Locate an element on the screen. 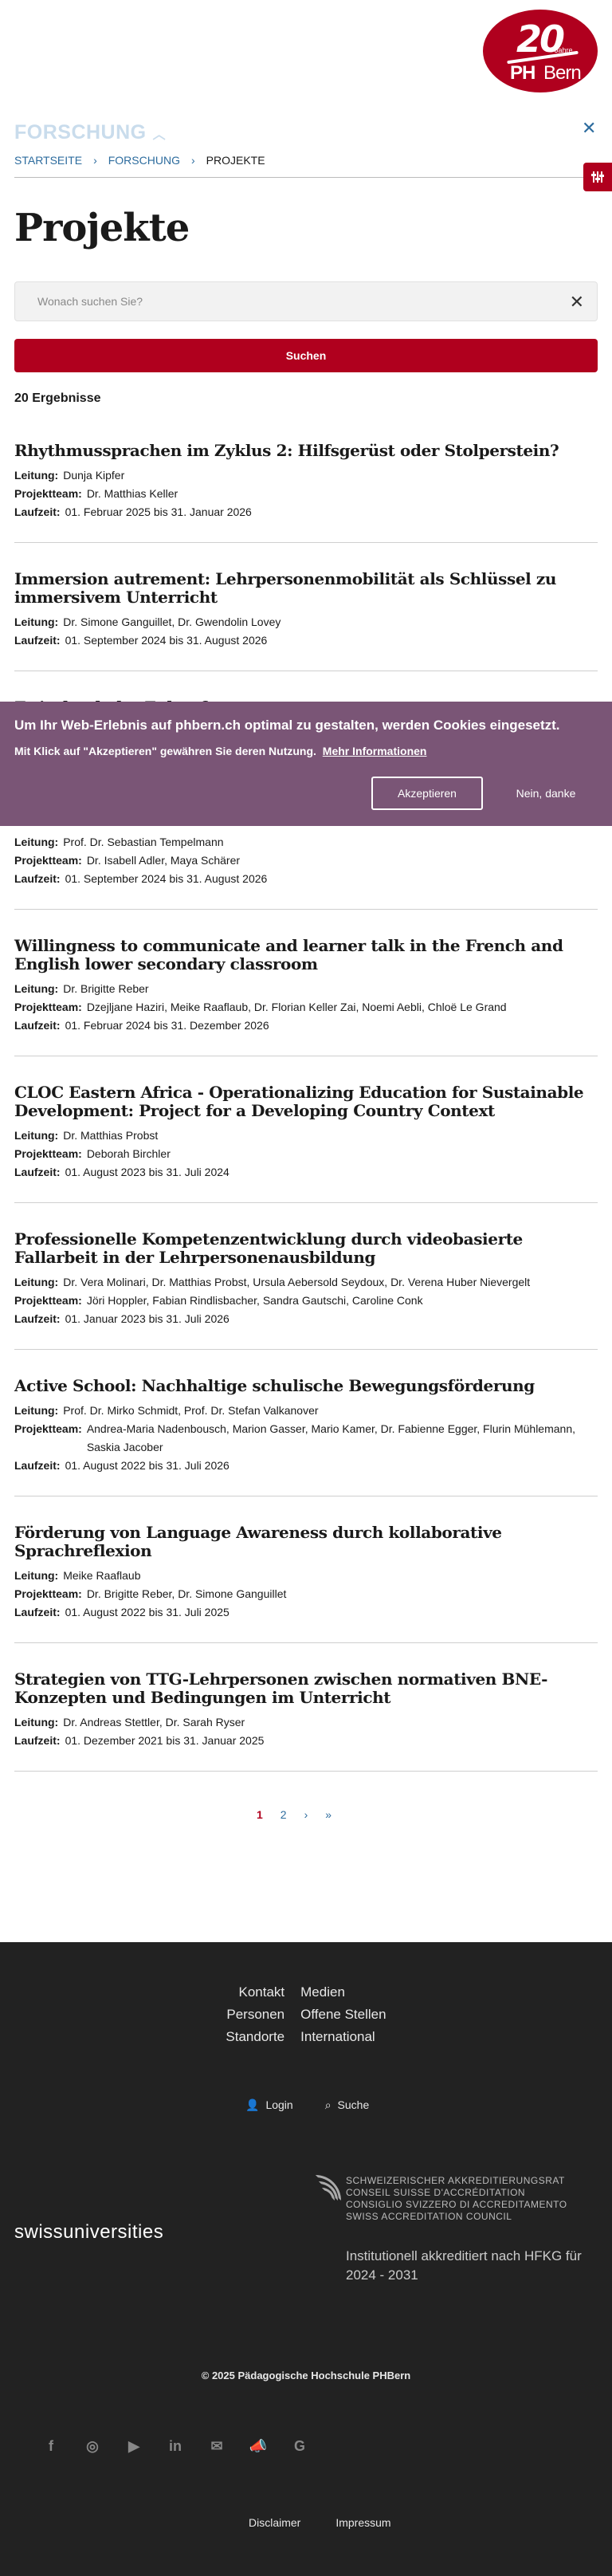 This screenshot has height=2576, width=612. youtube-icon: ▶ is located at coordinates (133, 2446).